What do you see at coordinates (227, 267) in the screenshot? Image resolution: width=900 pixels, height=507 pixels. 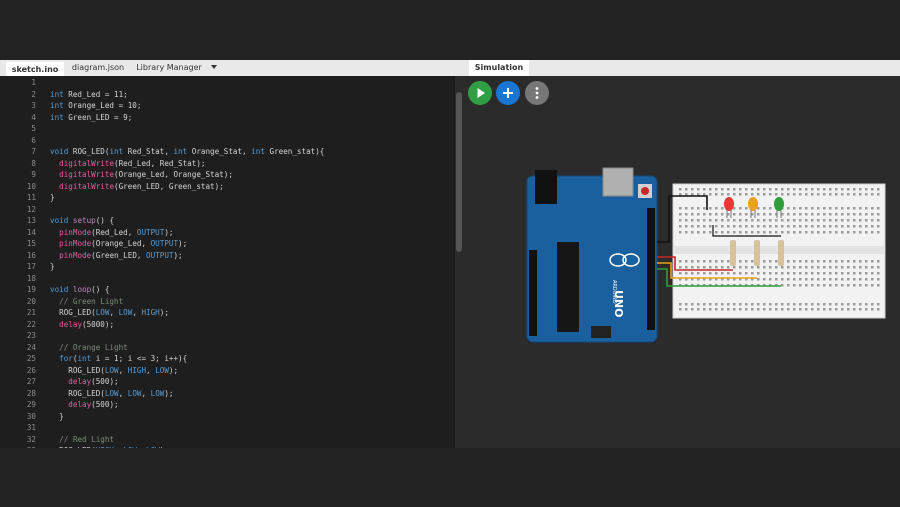 I see `code-line: 17}` at bounding box center [227, 267].